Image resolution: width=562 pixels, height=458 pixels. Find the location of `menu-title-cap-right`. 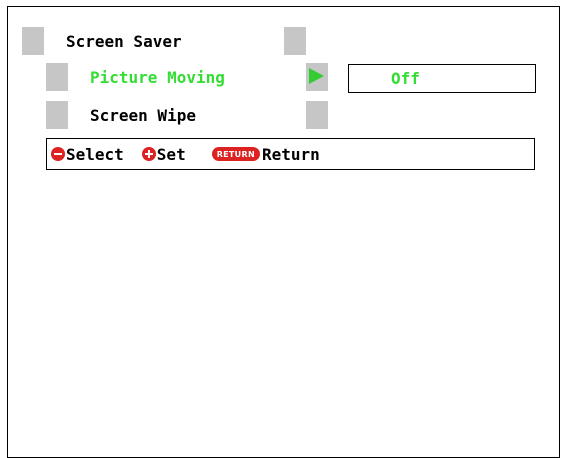

menu-title-cap-right is located at coordinates (295, 41).